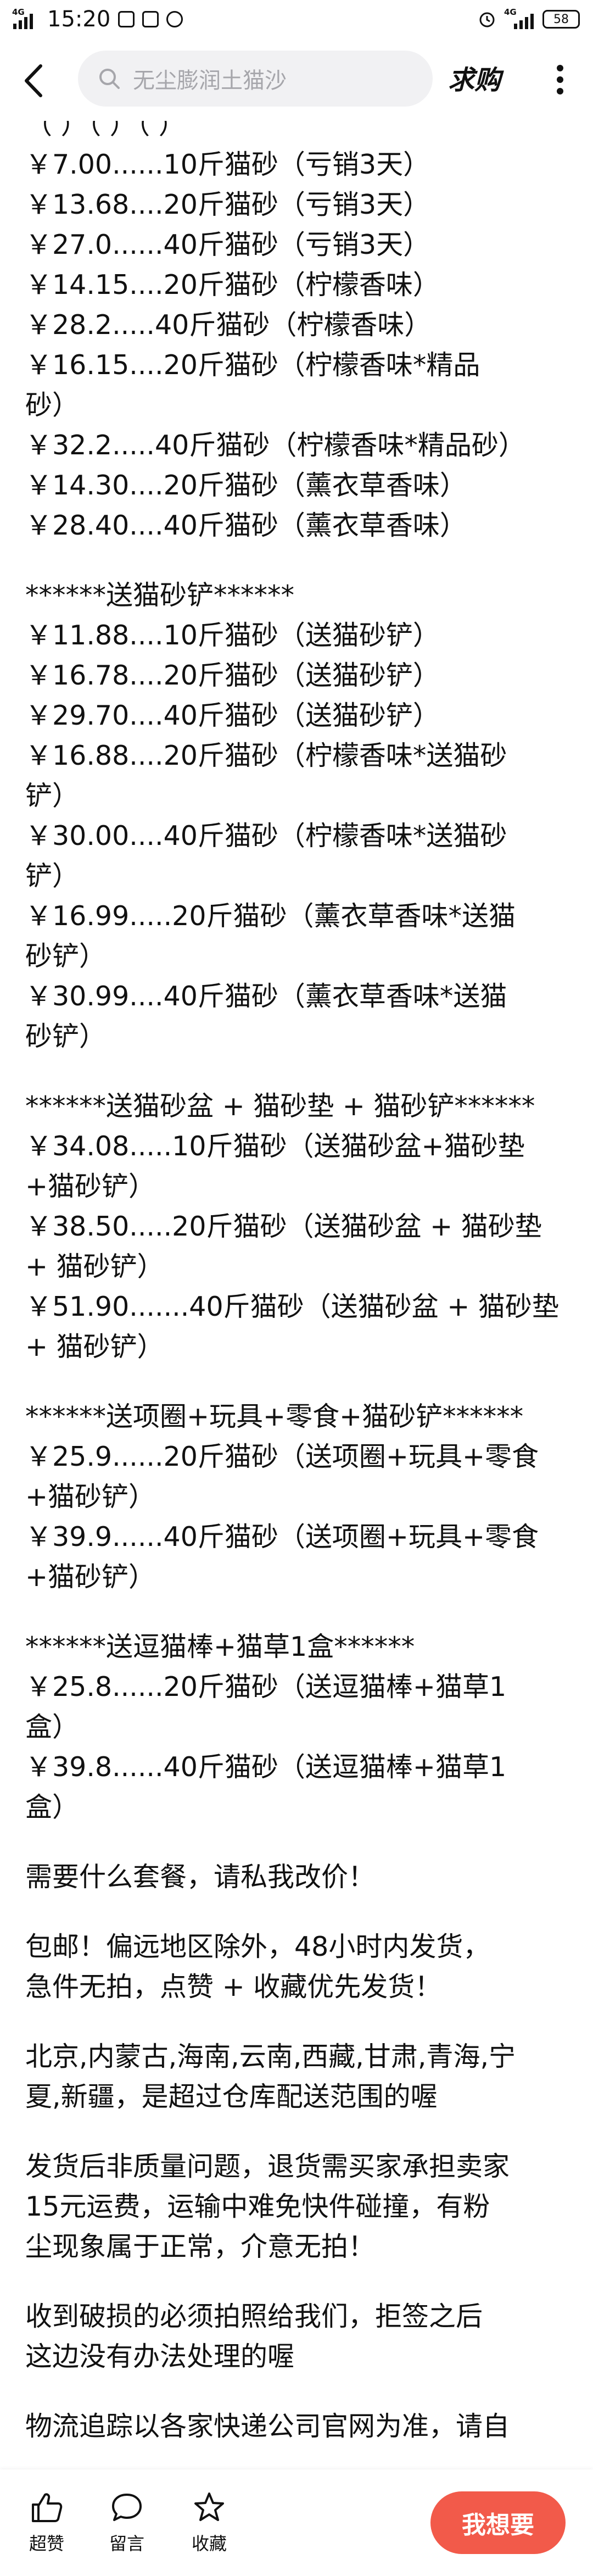 Image resolution: width=593 pixels, height=2576 pixels. I want to click on battery-level: 58, so click(561, 19).